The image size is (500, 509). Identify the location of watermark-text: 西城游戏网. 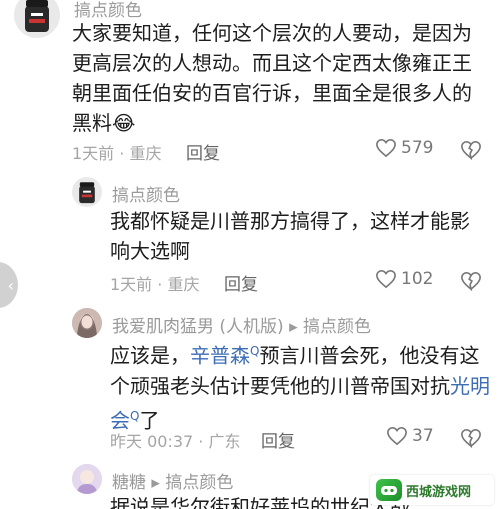
(439, 492).